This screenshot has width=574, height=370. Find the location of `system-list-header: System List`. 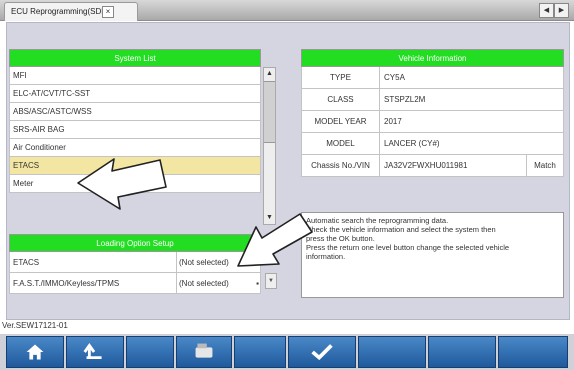

system-list-header: System List is located at coordinates (135, 58).